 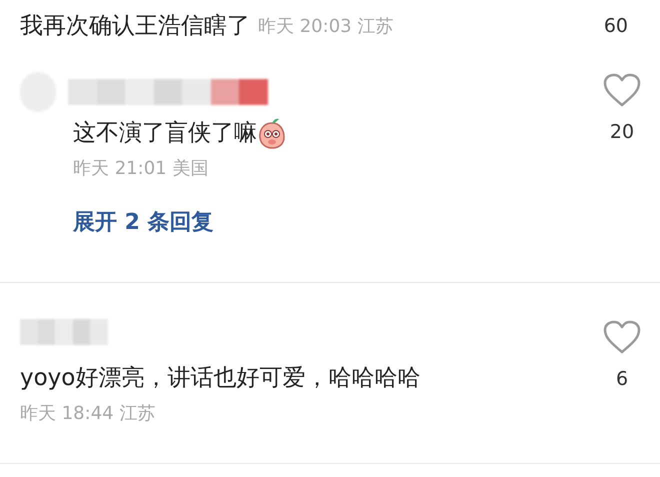 I want to click on reply-meta: 昨天 21:01 美国, so click(x=141, y=168).